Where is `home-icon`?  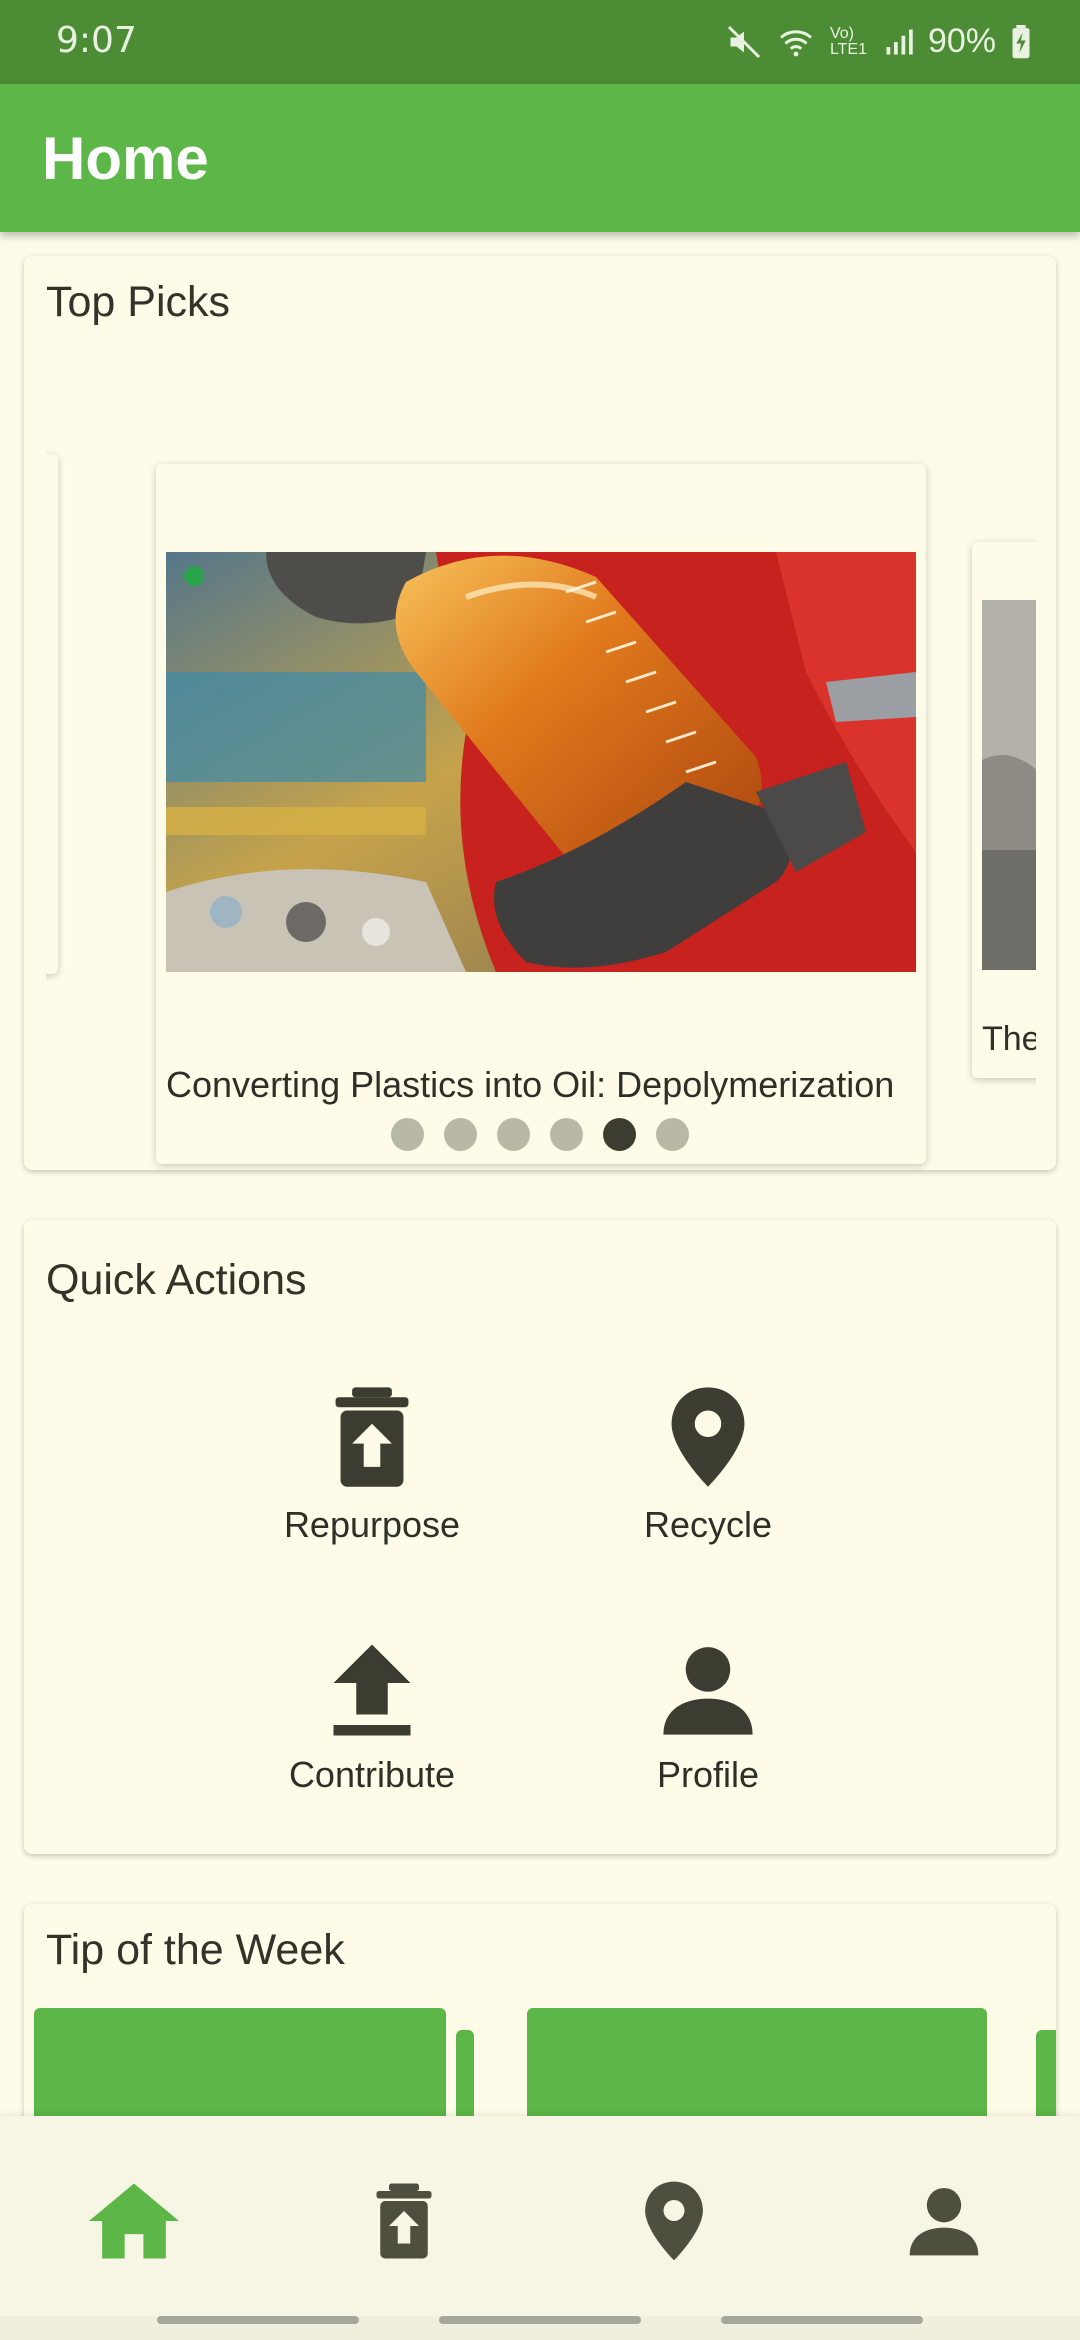 home-icon is located at coordinates (134, 2221).